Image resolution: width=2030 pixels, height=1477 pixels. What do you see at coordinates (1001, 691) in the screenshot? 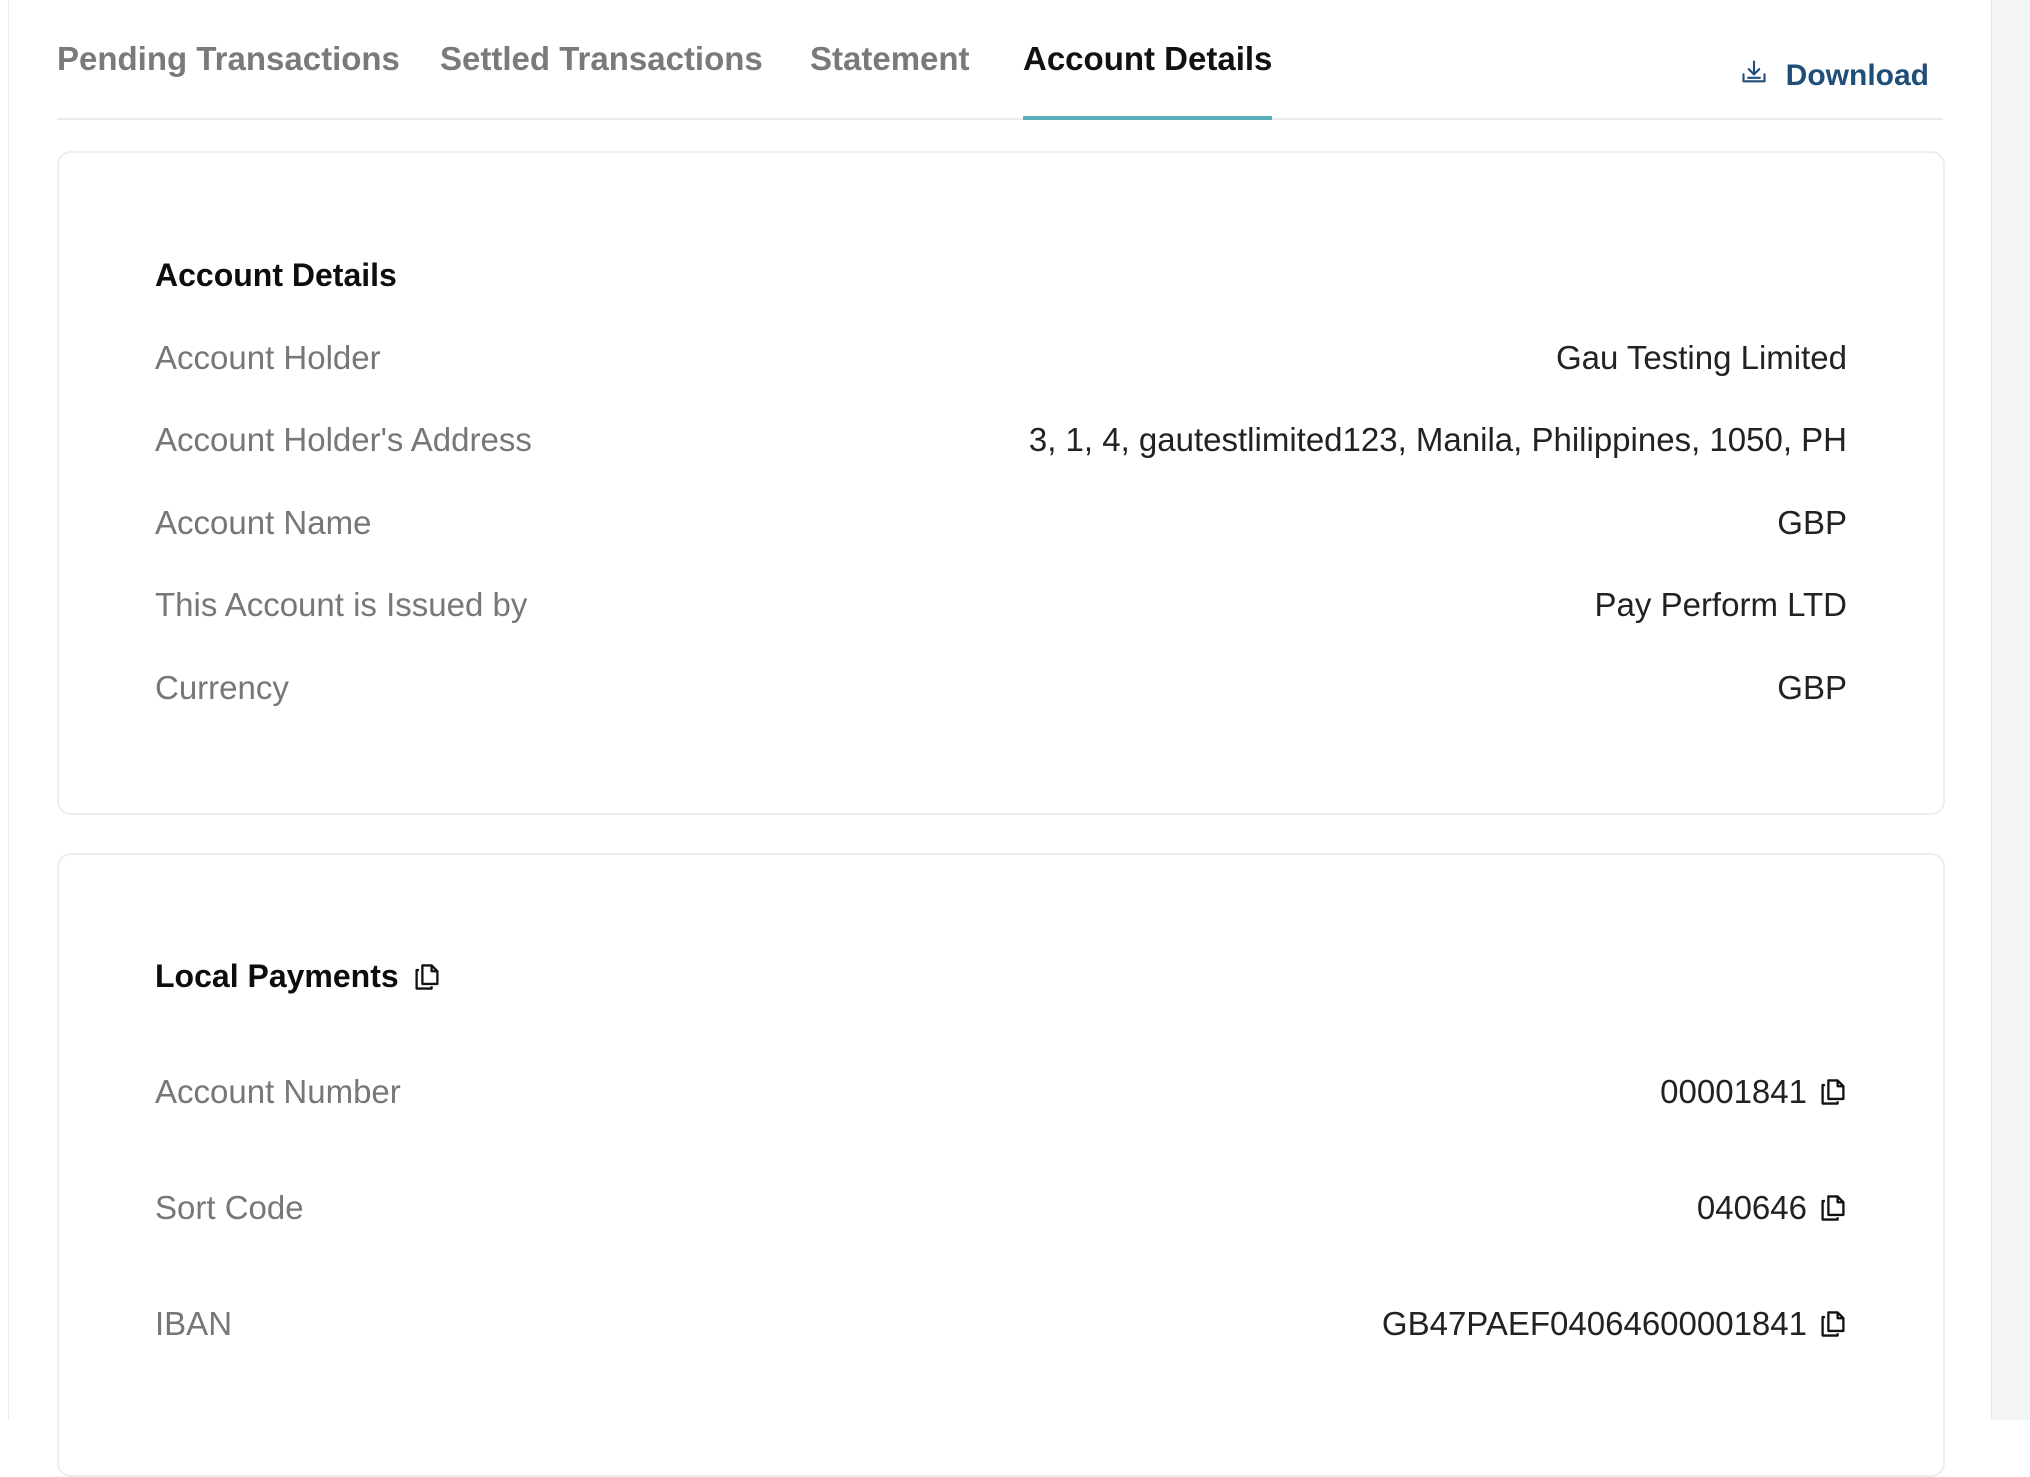
I see `detail-row: Currency GBP` at bounding box center [1001, 691].